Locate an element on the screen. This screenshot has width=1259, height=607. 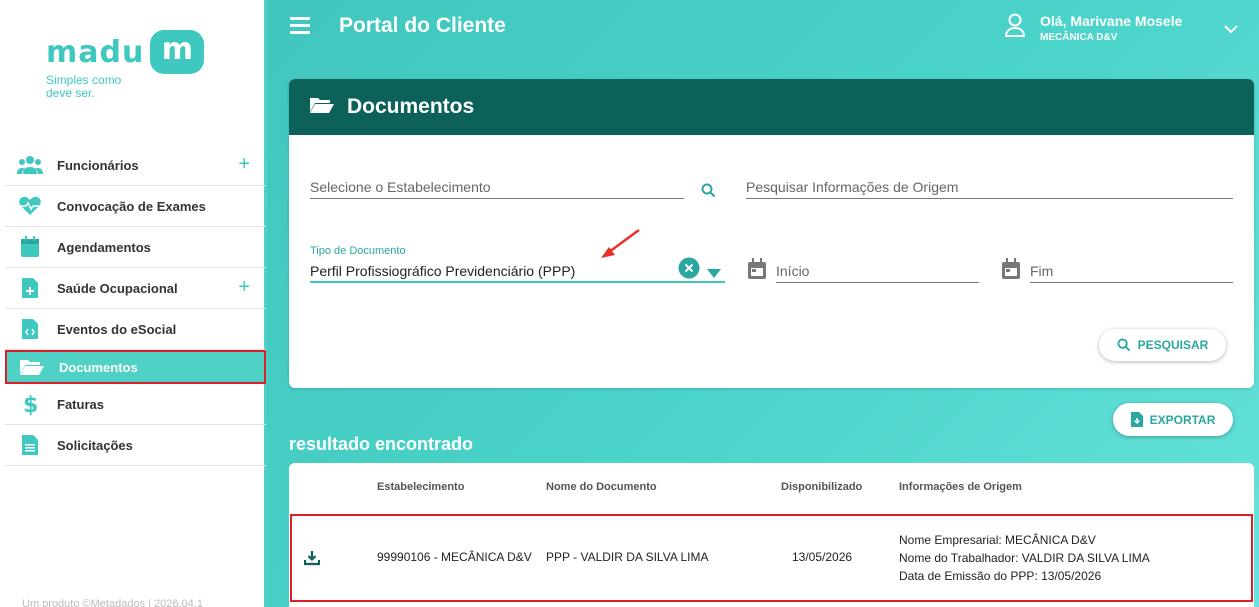
menu-icon is located at coordinates (300, 25).